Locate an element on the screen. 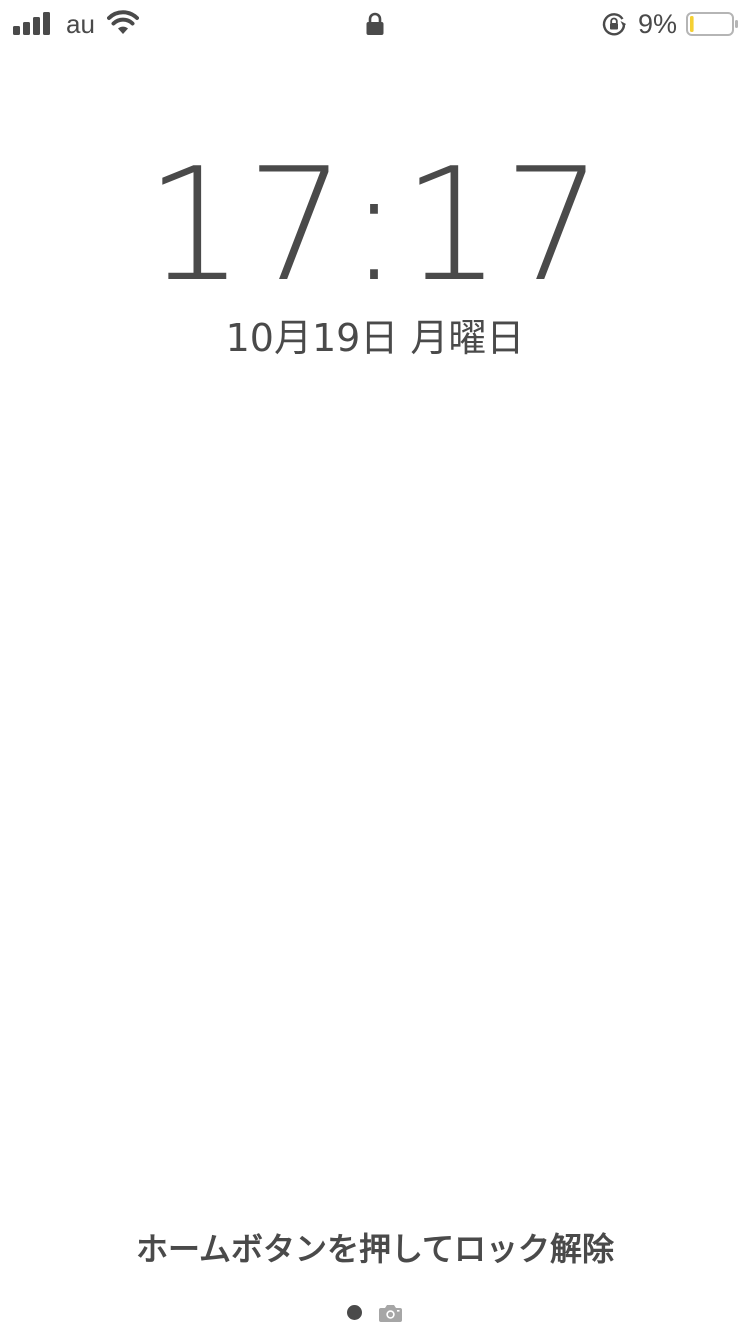 This screenshot has height=1334, width=750. status-bar: au 9% is located at coordinates (375, 24).